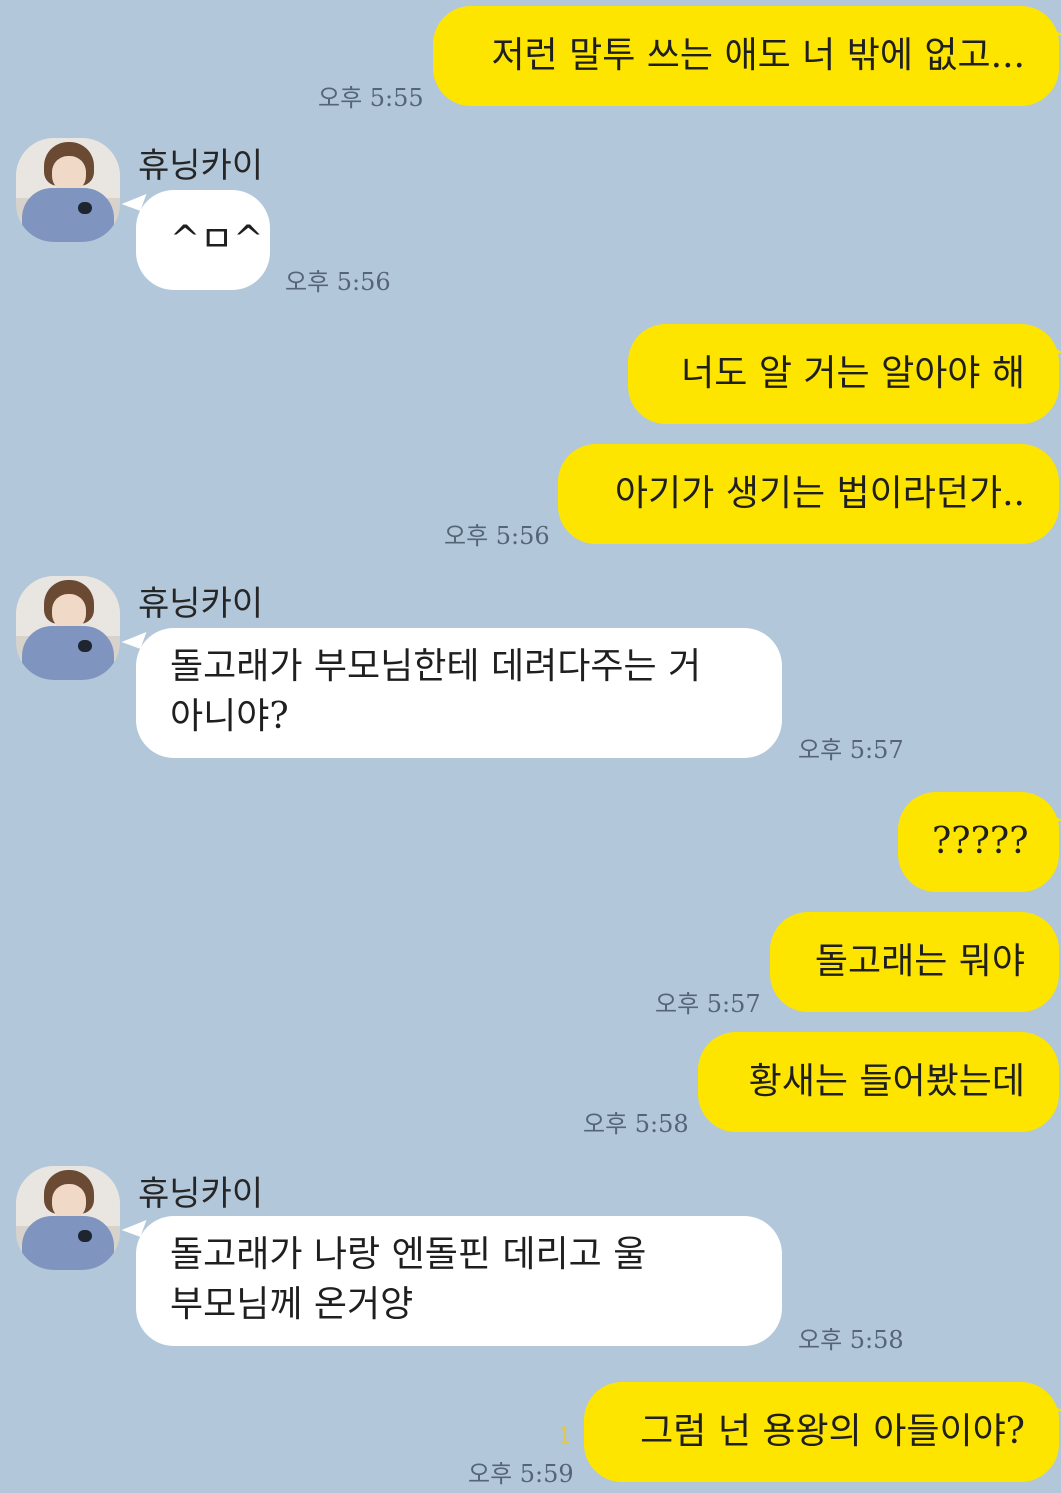 This screenshot has width=1061, height=1493. I want to click on message-text: 황새는 들어봤는데, so click(886, 1081).